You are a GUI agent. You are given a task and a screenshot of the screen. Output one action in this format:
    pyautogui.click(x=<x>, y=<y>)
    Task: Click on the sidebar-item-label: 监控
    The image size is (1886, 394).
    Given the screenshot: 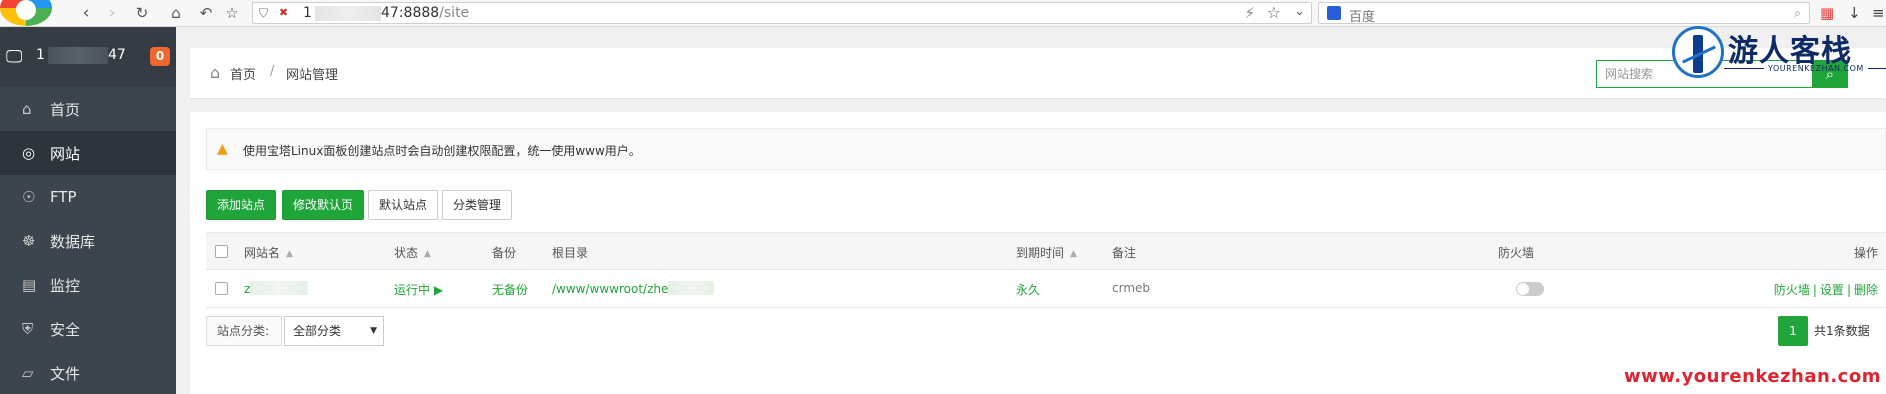 What is the action you would take?
    pyautogui.click(x=65, y=285)
    